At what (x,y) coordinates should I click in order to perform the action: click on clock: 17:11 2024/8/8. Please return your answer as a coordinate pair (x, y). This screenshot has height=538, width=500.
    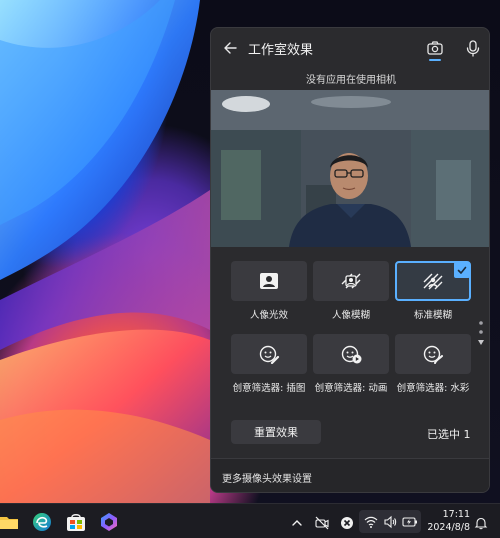
    Looking at the image, I should click on (447, 521).